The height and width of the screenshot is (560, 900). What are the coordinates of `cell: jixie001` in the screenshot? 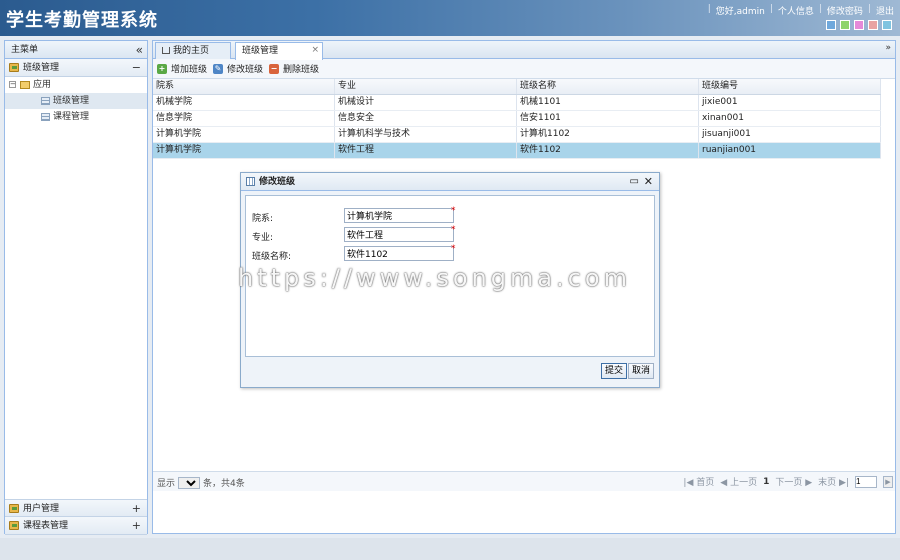 It's located at (790, 102).